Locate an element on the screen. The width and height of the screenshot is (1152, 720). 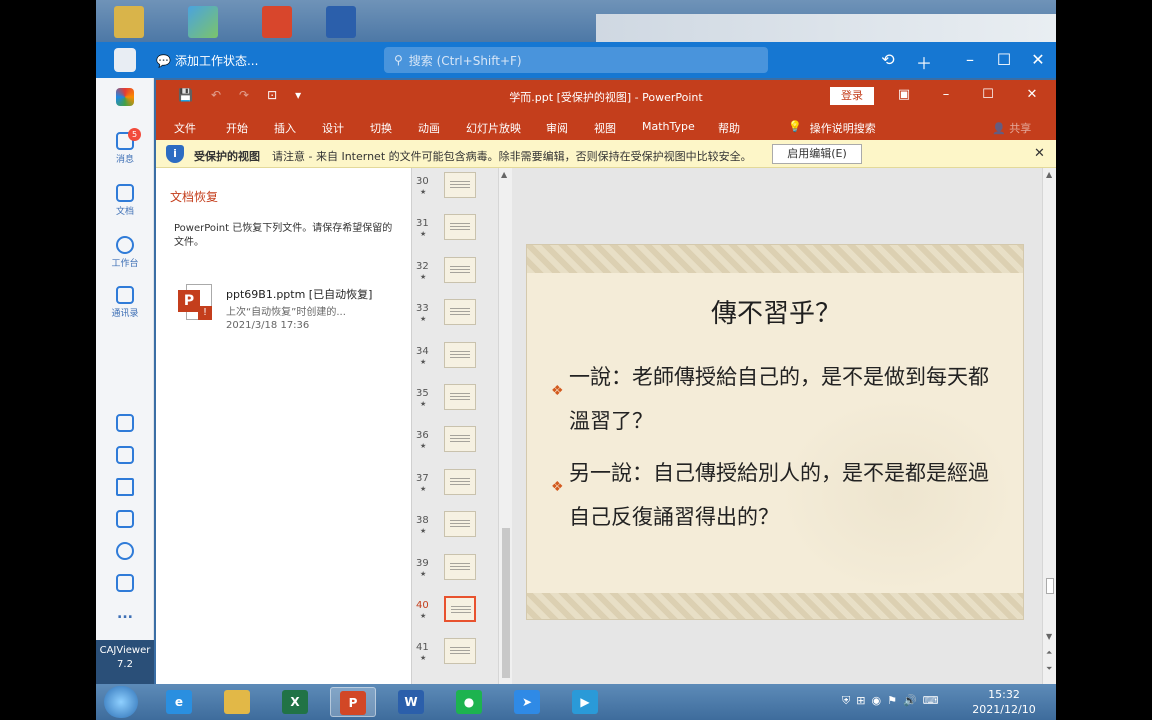
thumbnail-scrollbar: ▲ is located at coordinates (505, 426).